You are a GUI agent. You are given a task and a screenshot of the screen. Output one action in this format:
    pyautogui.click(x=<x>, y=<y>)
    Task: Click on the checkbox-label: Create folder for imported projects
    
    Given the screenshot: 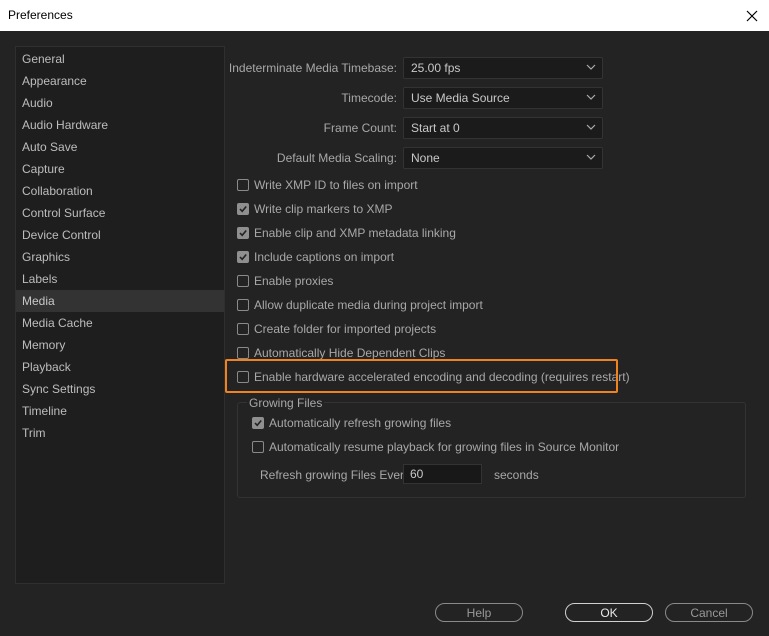 What is the action you would take?
    pyautogui.click(x=345, y=329)
    